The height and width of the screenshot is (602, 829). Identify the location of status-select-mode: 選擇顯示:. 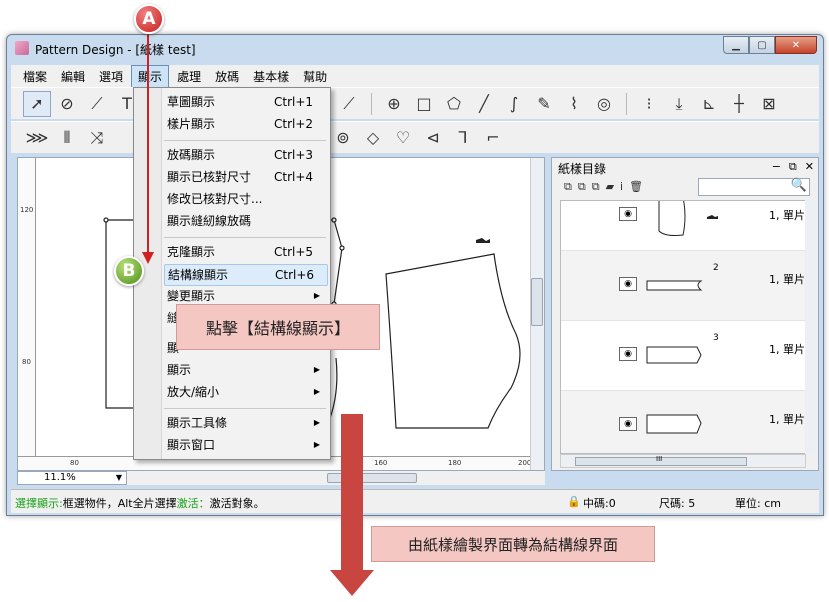
(39, 503).